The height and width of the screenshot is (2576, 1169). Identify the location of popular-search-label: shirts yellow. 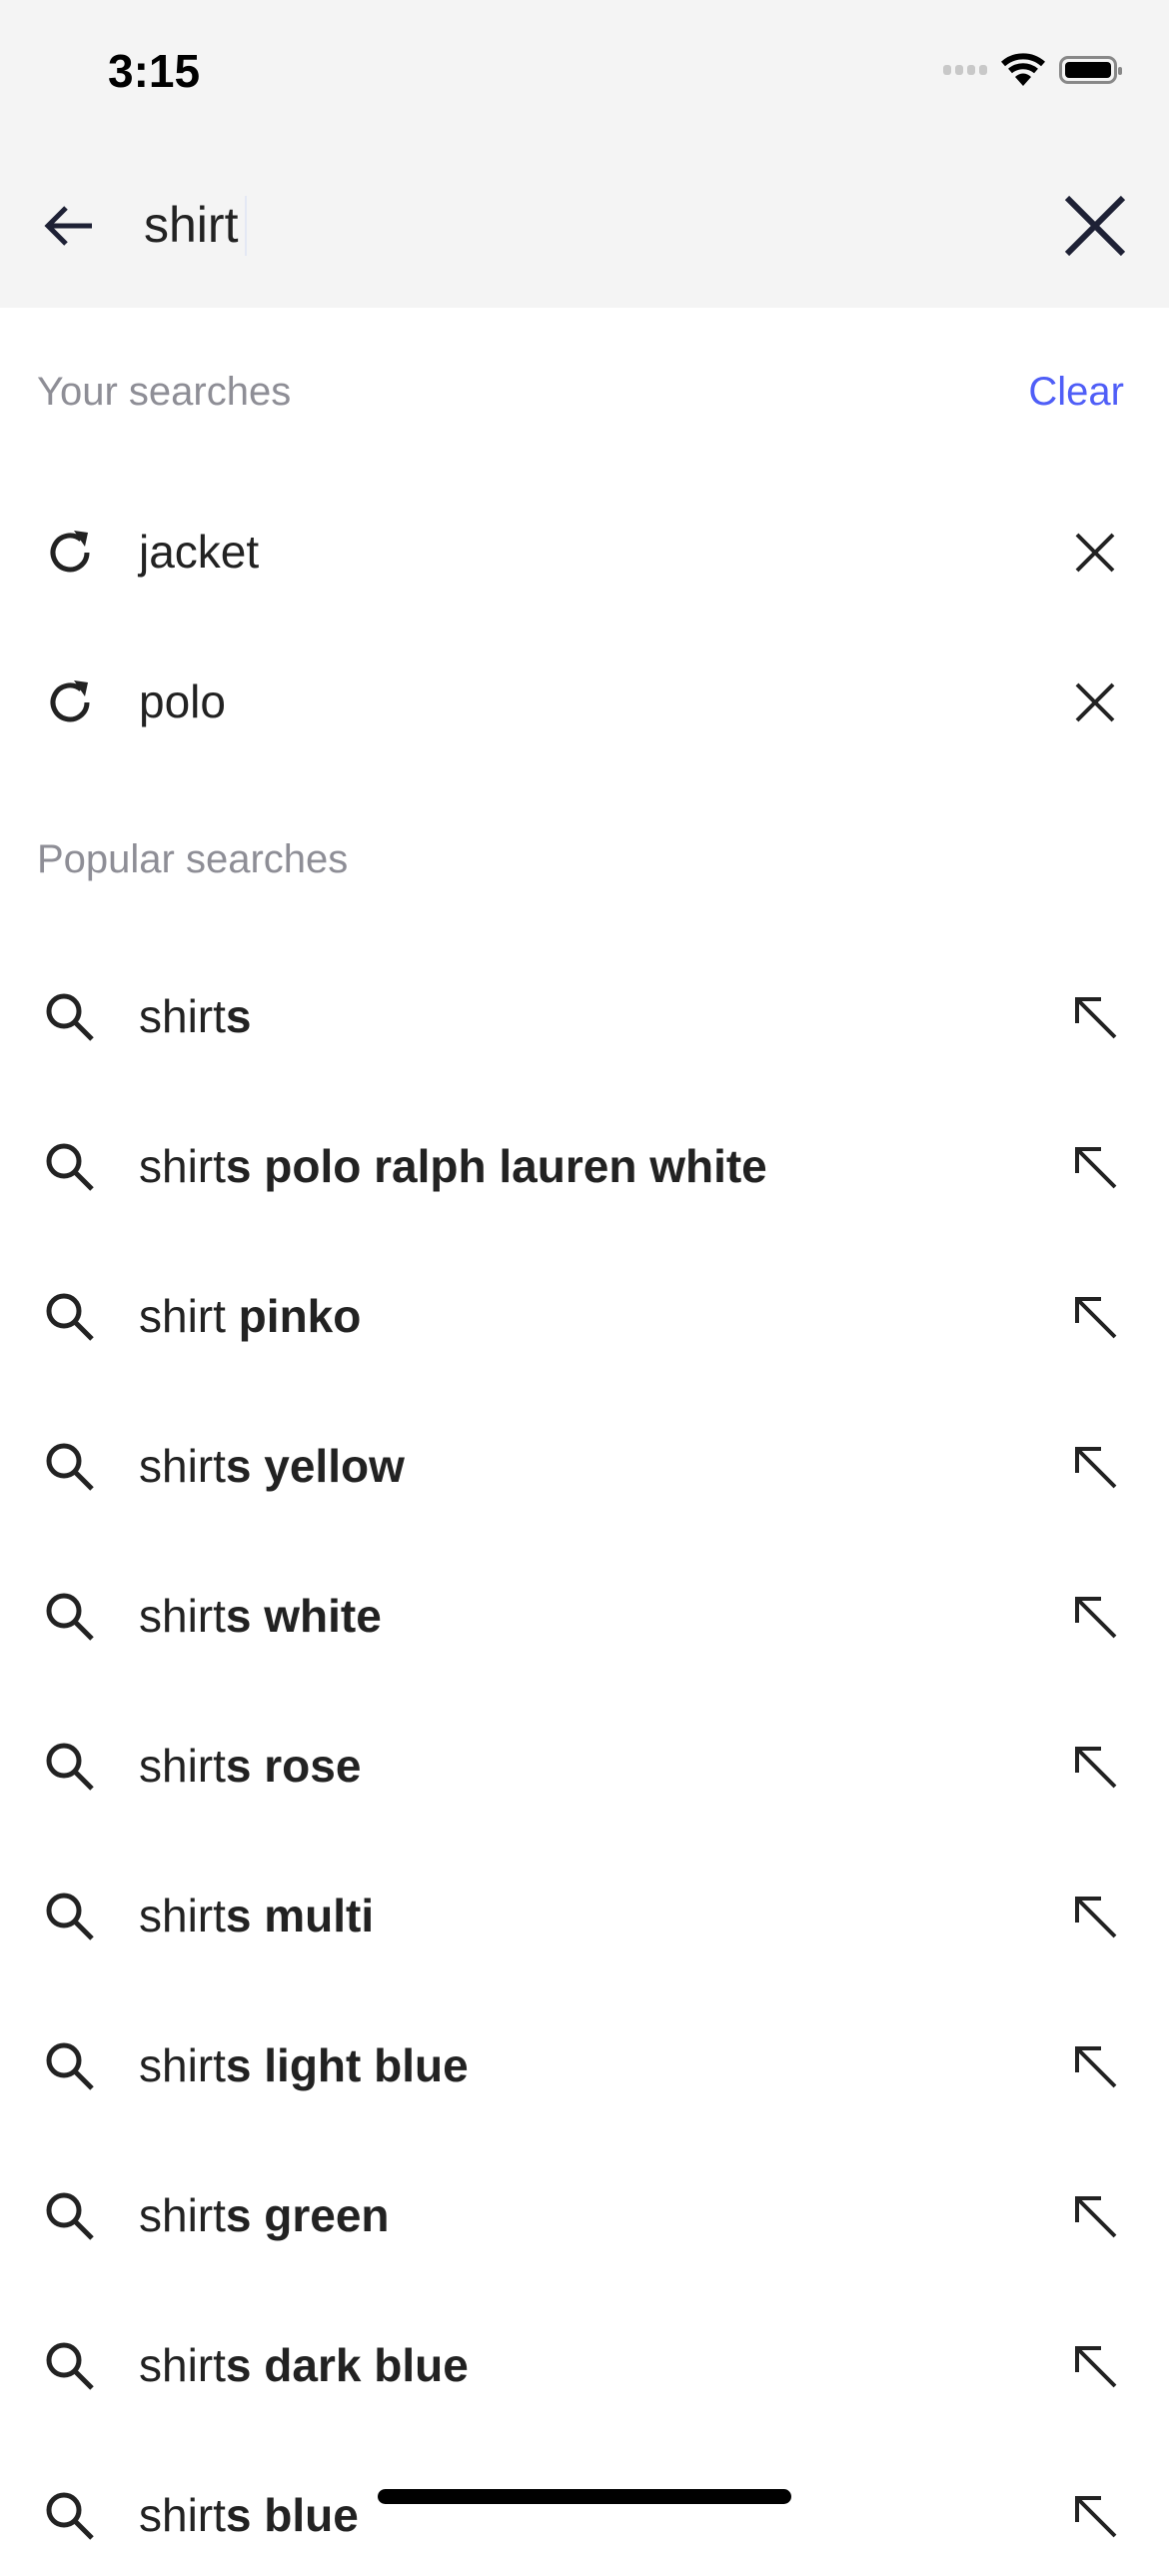
(272, 1466).